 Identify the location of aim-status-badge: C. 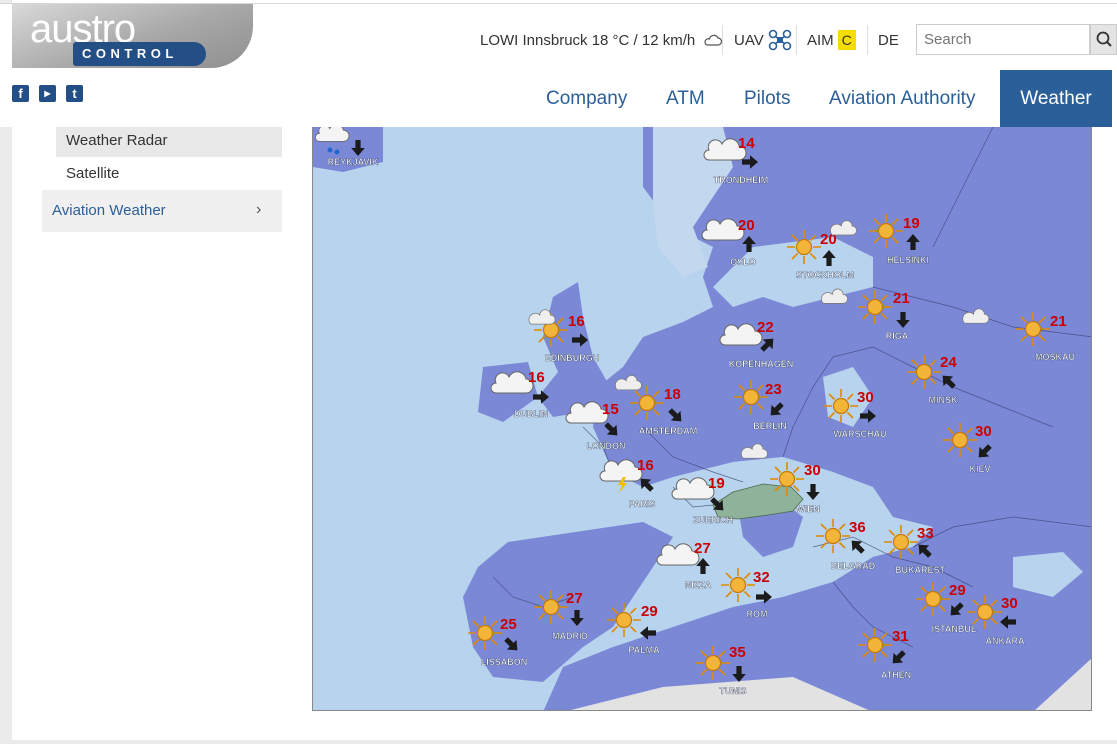
(846, 40).